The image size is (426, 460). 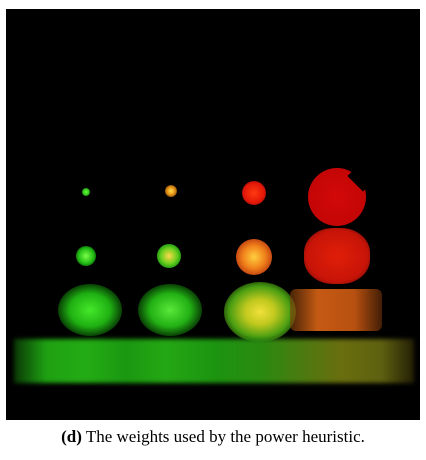 What do you see at coordinates (171, 191) in the screenshot?
I see `light-spot-row1-col2` at bounding box center [171, 191].